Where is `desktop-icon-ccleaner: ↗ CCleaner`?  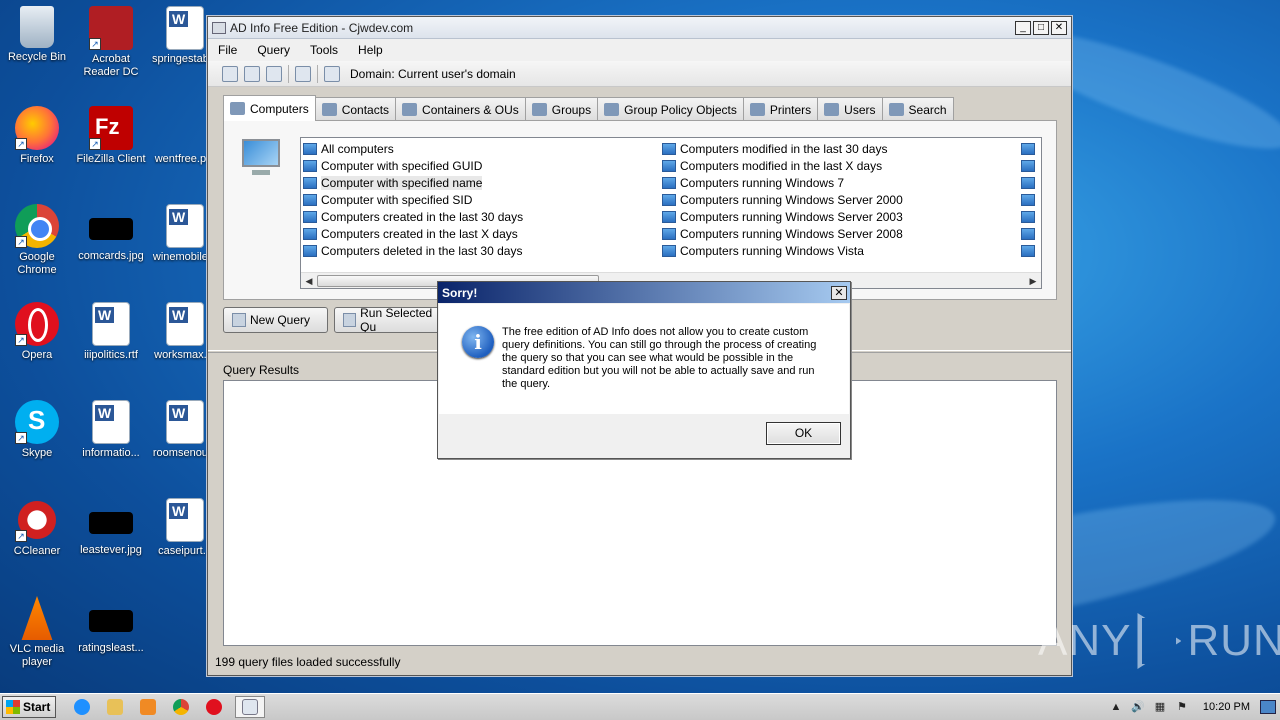
desktop-icon-ccleaner: ↗ CCleaner is located at coordinates (37, 528).